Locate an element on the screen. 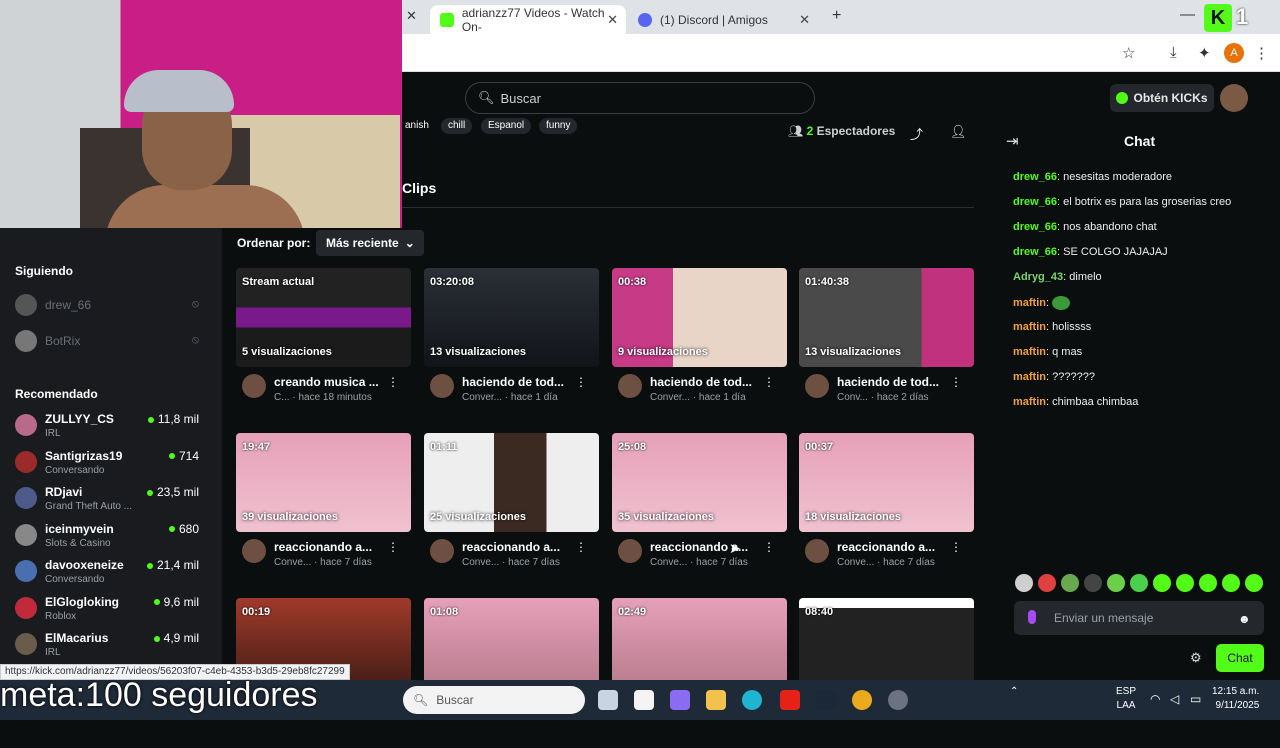  copilot-icon is located at coordinates (680, 700).